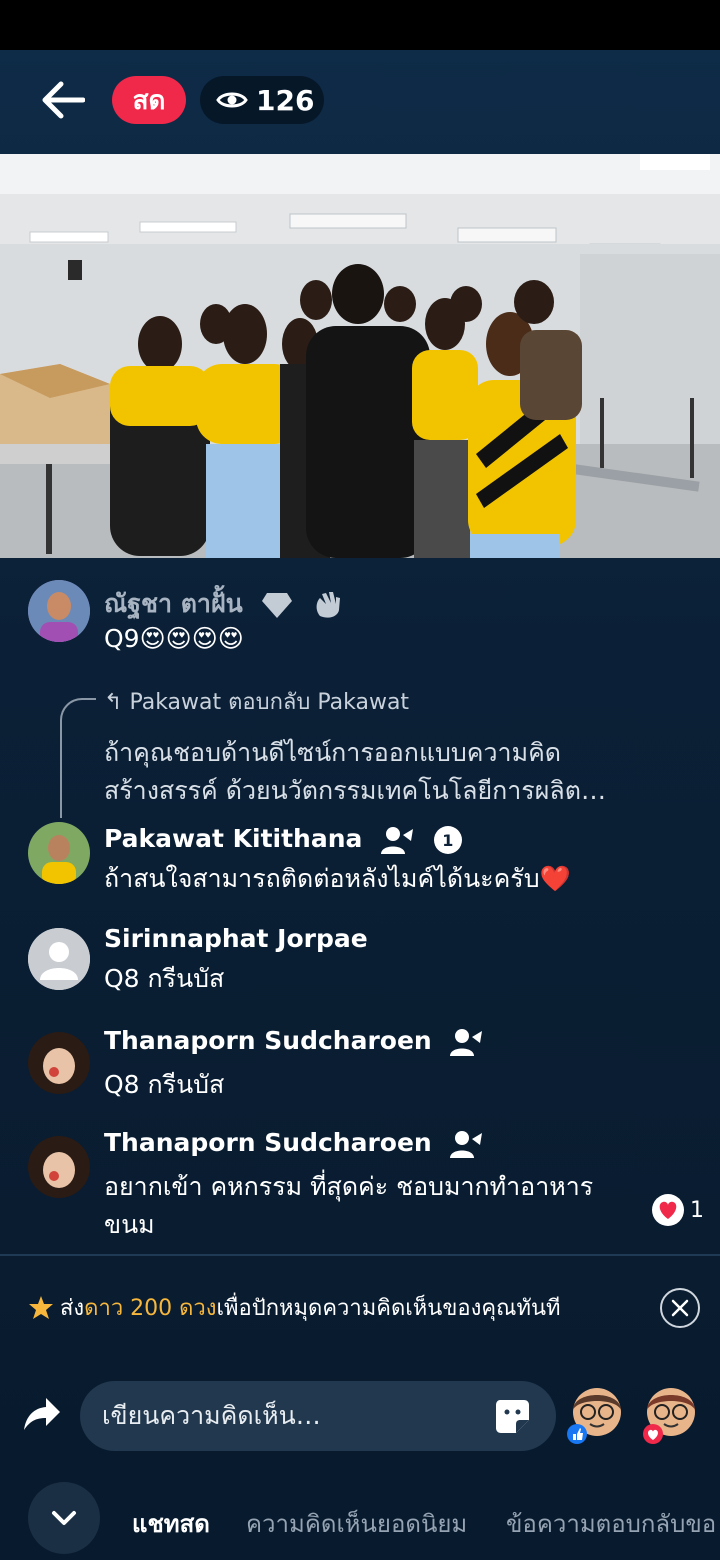  What do you see at coordinates (113, 702) in the screenshot?
I see `reply-arrow-icon: ↰` at bounding box center [113, 702].